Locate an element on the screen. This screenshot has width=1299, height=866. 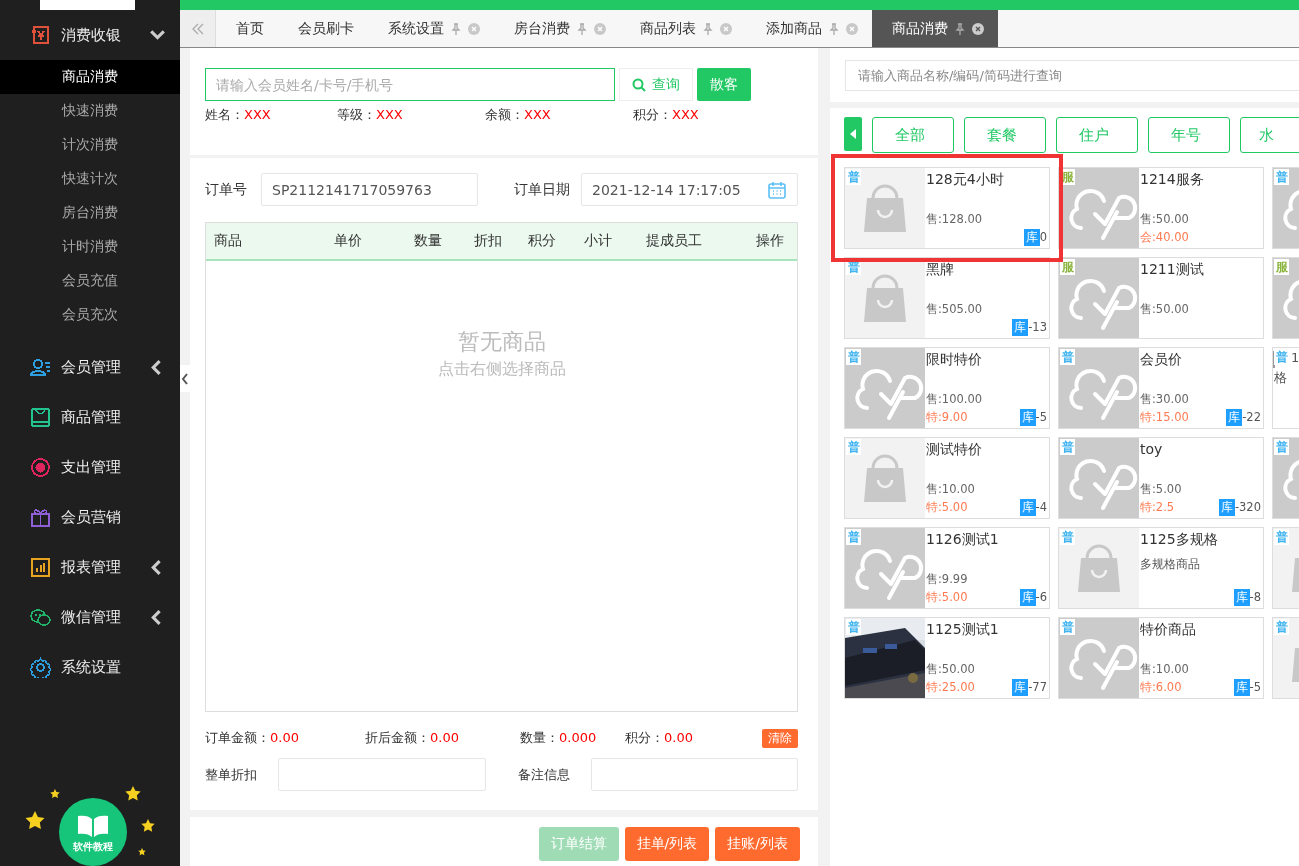
column-header: 操作 is located at coordinates (770, 241).